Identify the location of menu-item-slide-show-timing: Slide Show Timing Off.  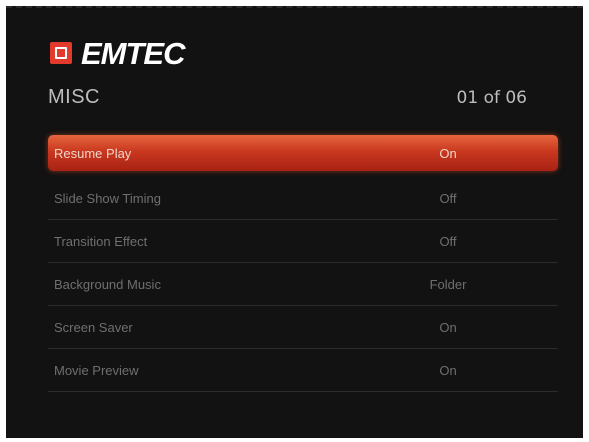
(303, 198).